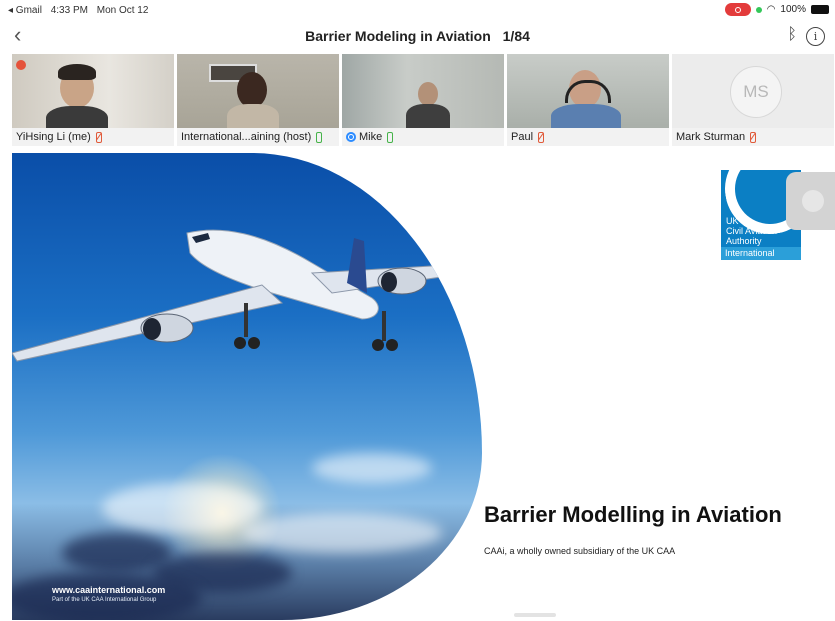  What do you see at coordinates (25, 10) in the screenshot?
I see `back-to-app-link: ◂ Gmail` at bounding box center [25, 10].